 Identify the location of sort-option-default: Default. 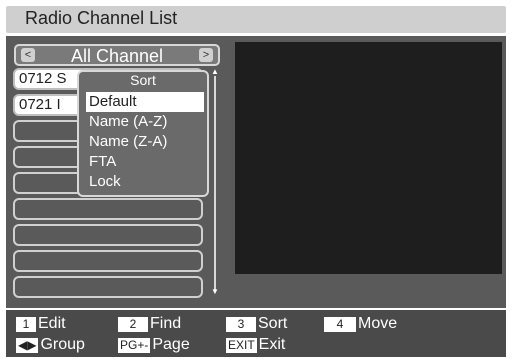
(145, 102).